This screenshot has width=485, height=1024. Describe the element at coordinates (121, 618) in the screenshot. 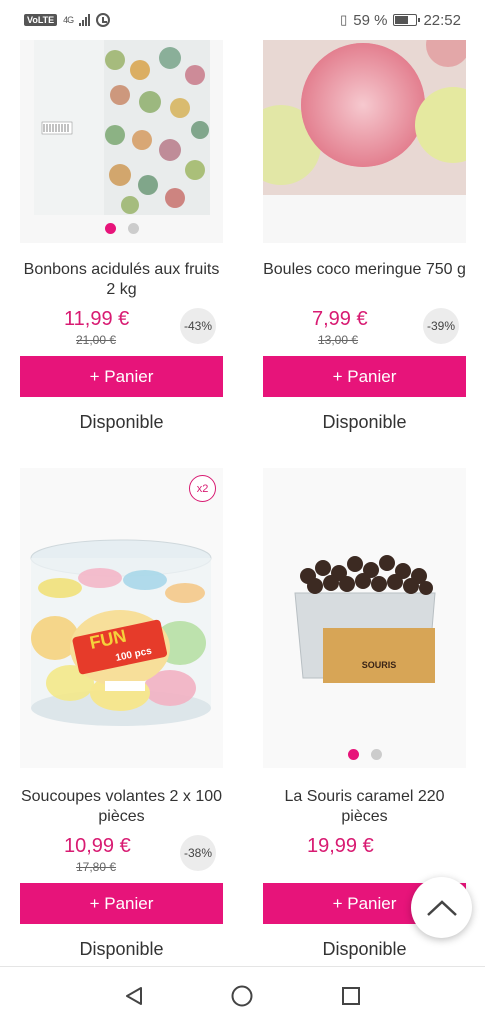

I see `product-image: FUN 100 pcs` at that location.